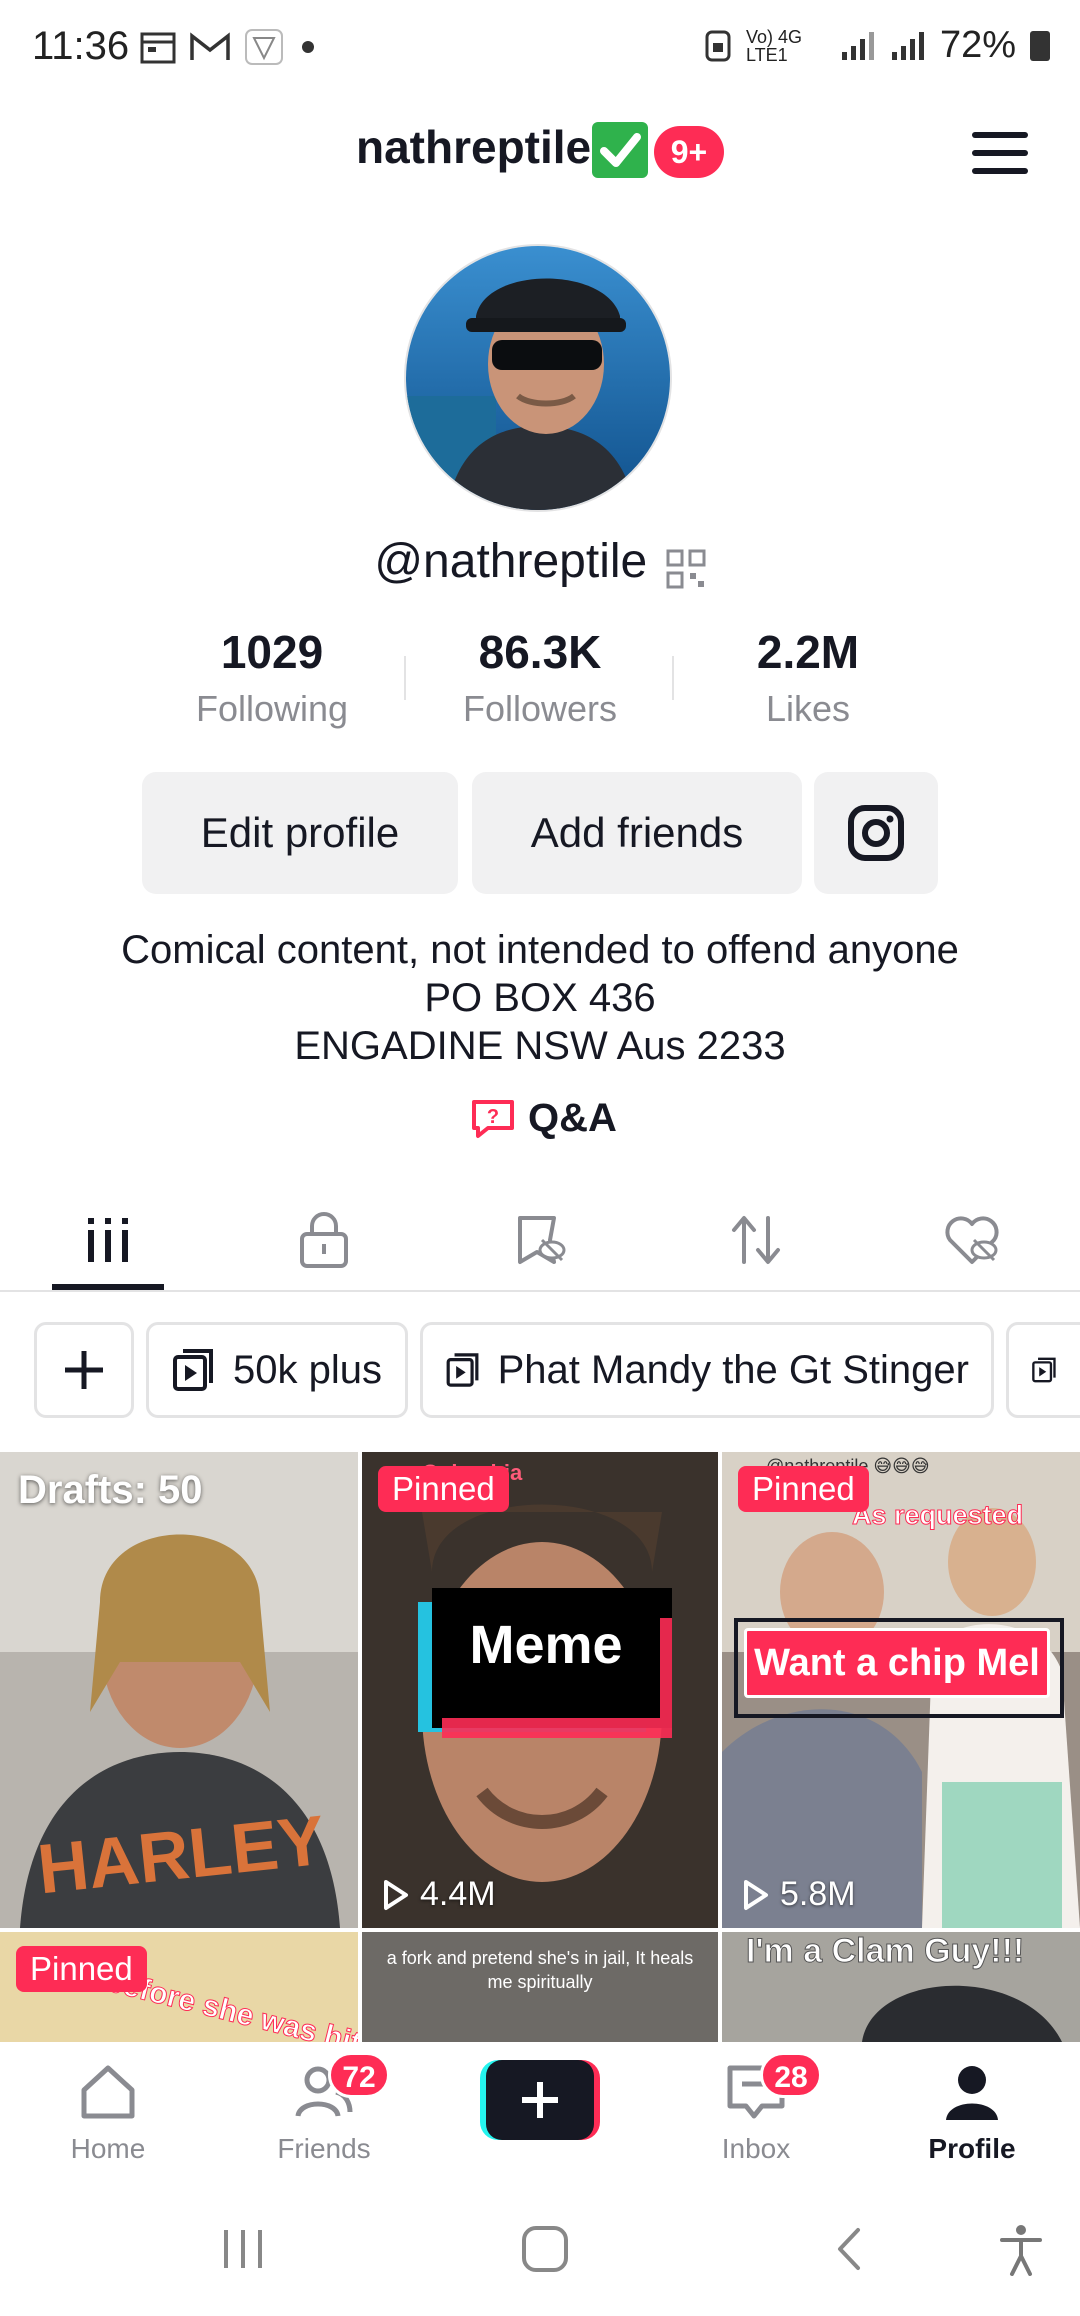 This screenshot has width=1080, height=2316. I want to click on playlist-label: Phat Mandy the Gt Stinger, so click(733, 1369).